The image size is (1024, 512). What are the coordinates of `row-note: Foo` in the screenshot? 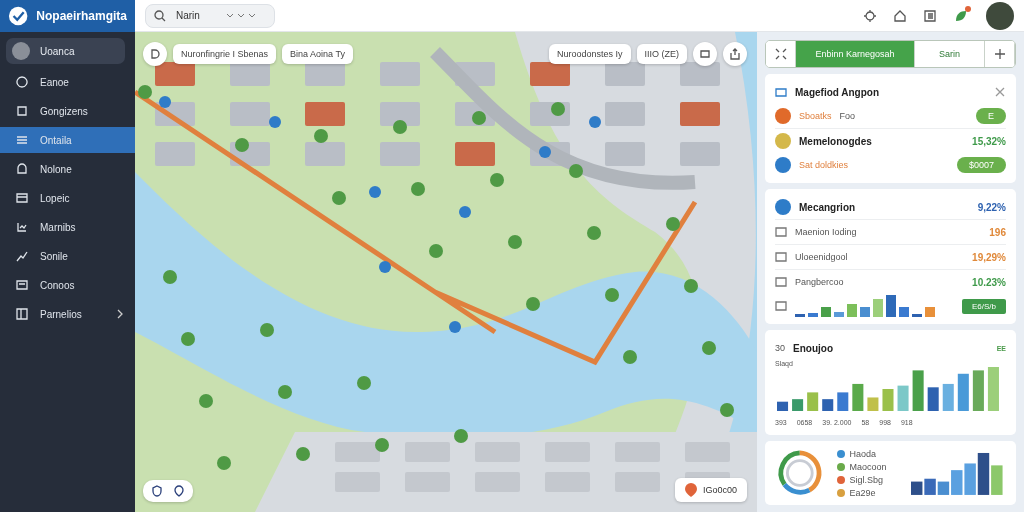 It's located at (847, 116).